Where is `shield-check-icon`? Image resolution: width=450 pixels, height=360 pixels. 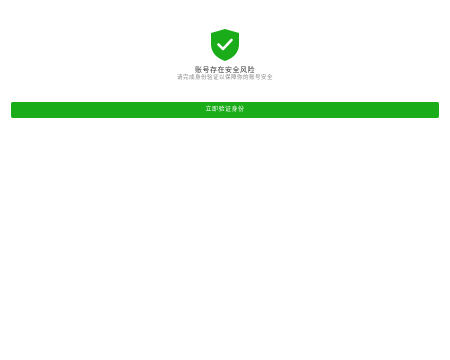
shield-check-icon is located at coordinates (225, 45).